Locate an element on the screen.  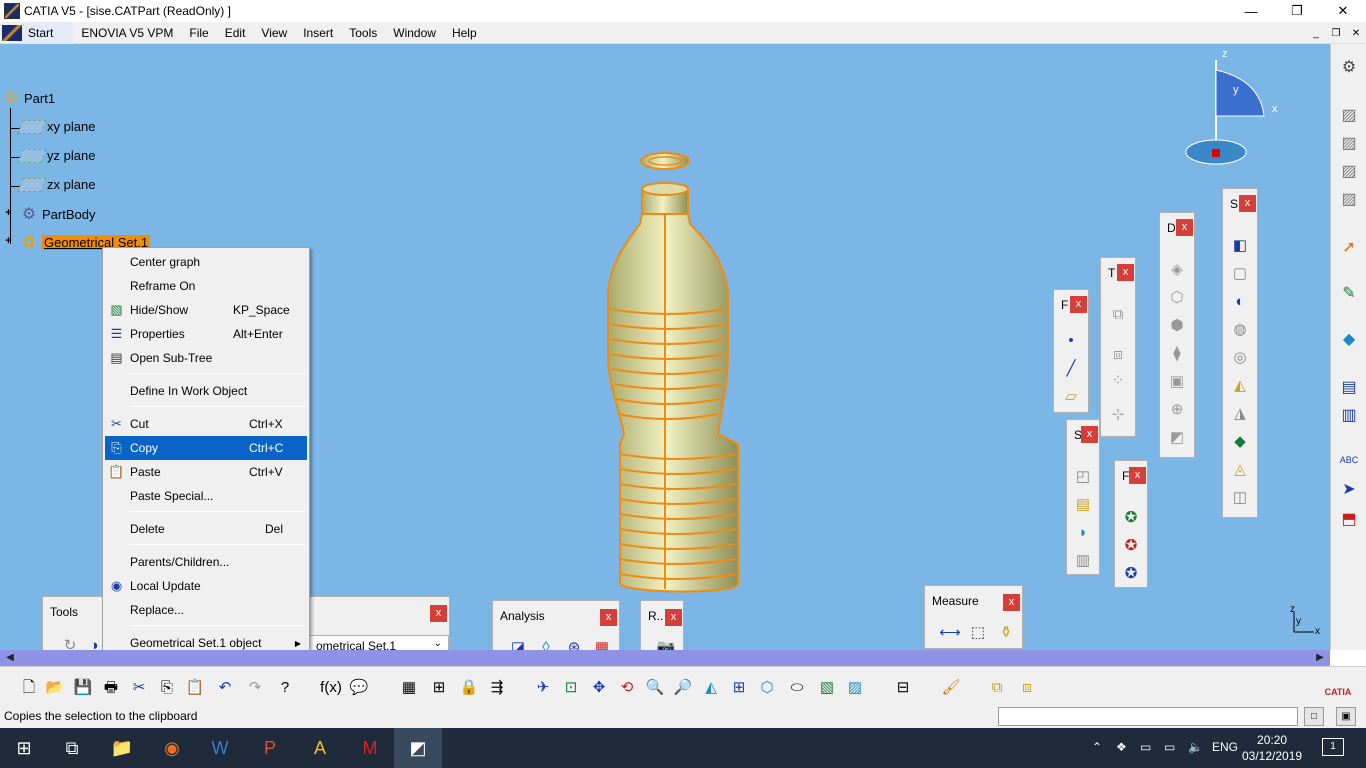
toolbar-render: R.. x 📷 is located at coordinates (662, 625).